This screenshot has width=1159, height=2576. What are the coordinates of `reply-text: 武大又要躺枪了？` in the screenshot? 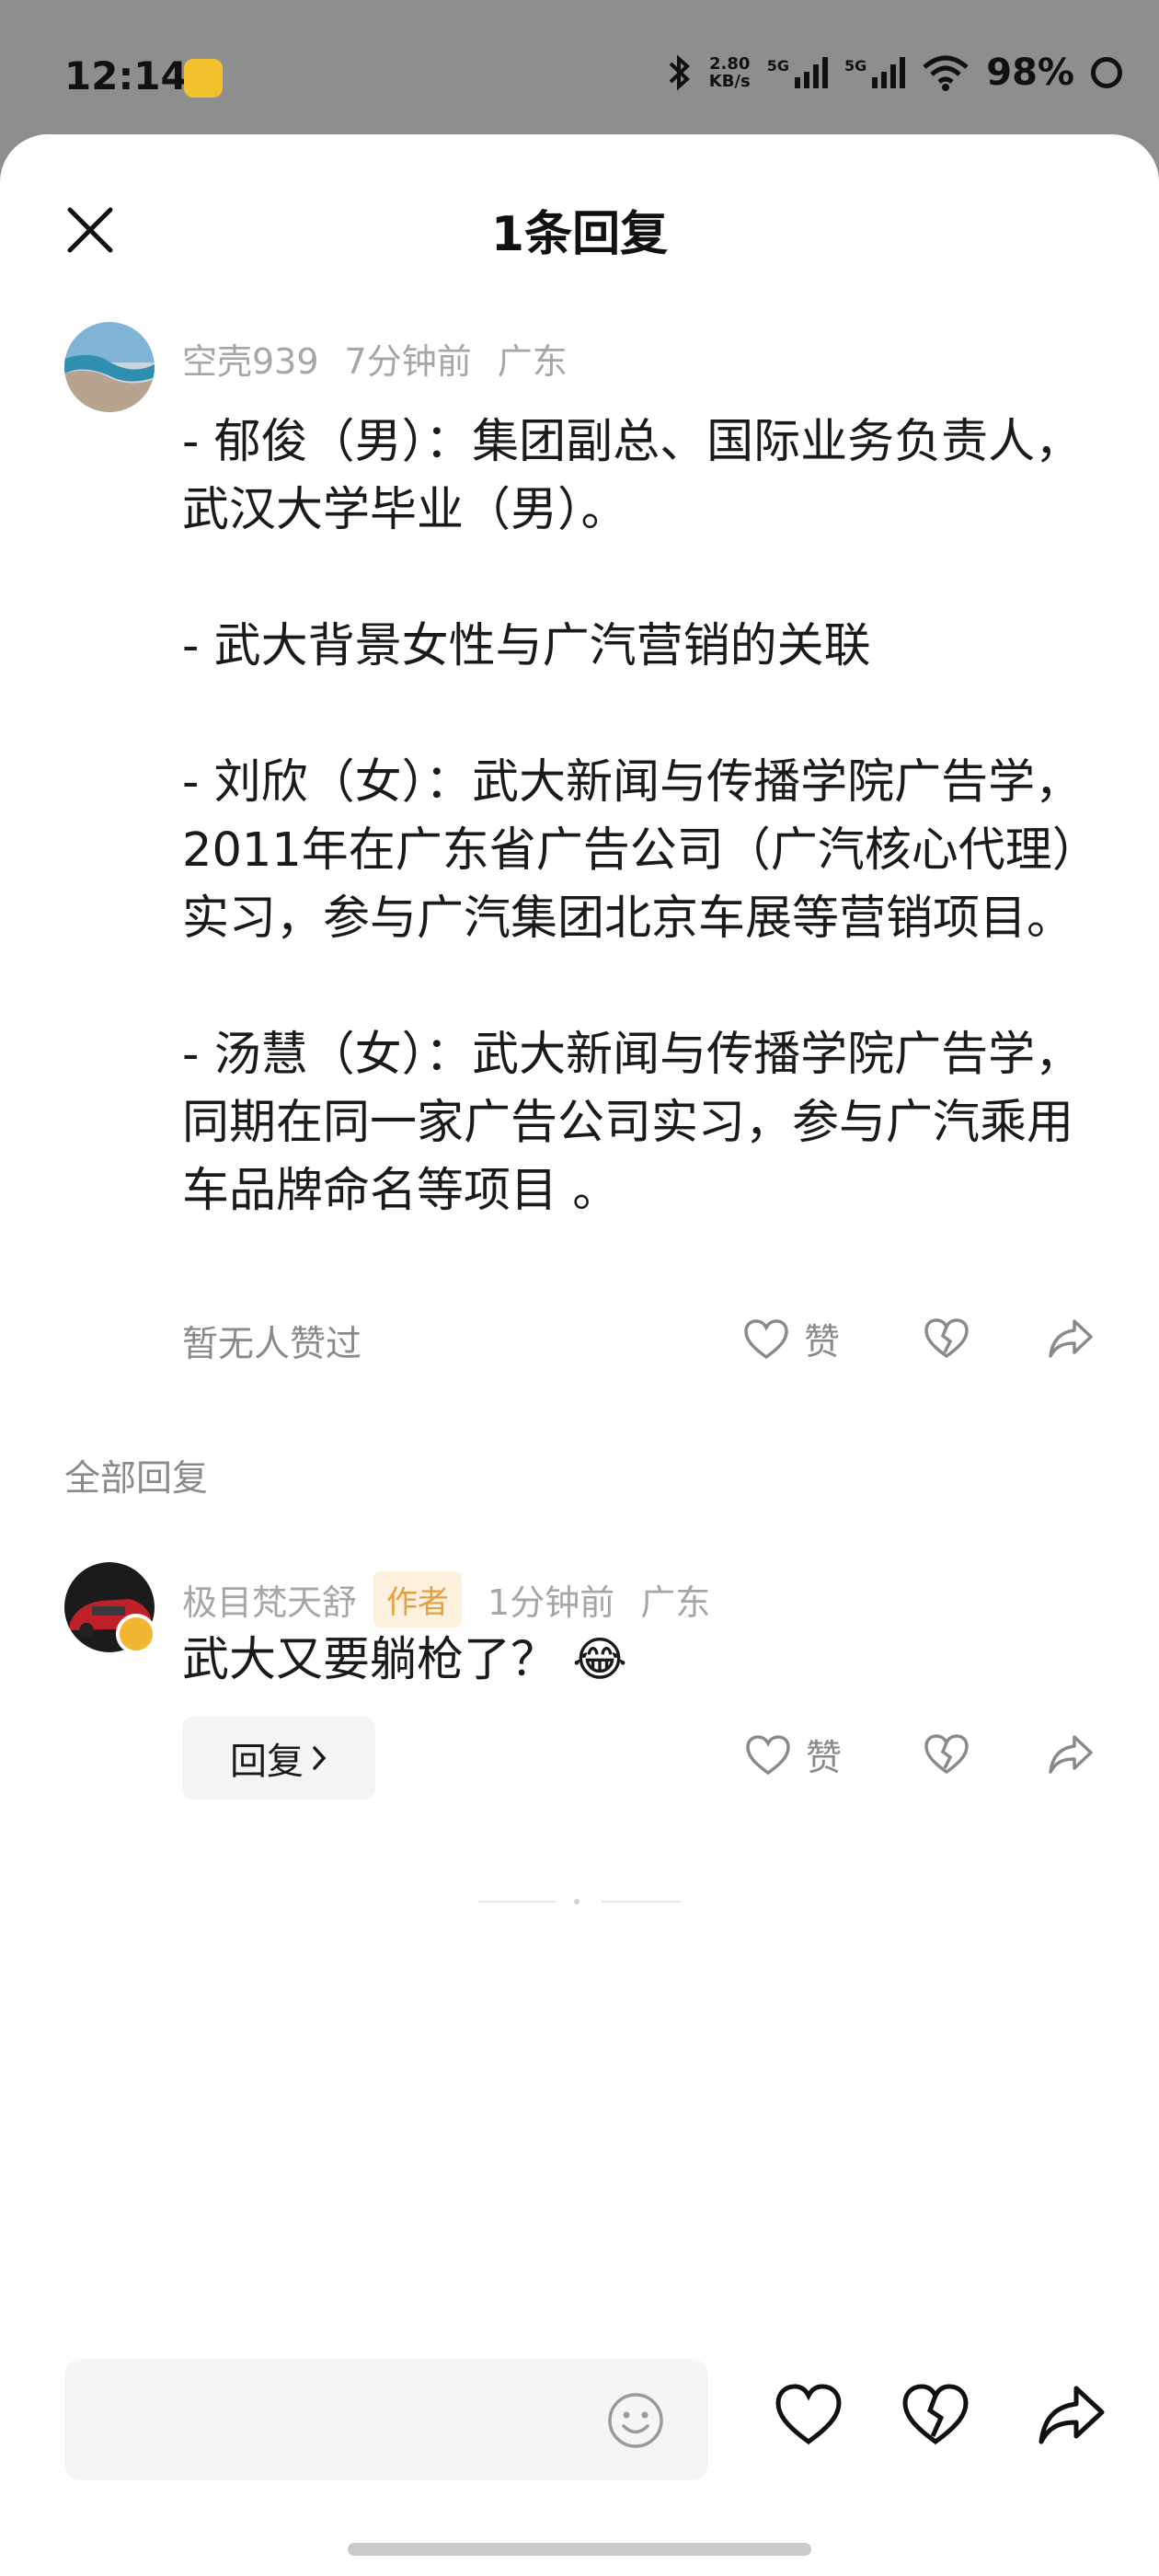 It's located at (370, 1660).